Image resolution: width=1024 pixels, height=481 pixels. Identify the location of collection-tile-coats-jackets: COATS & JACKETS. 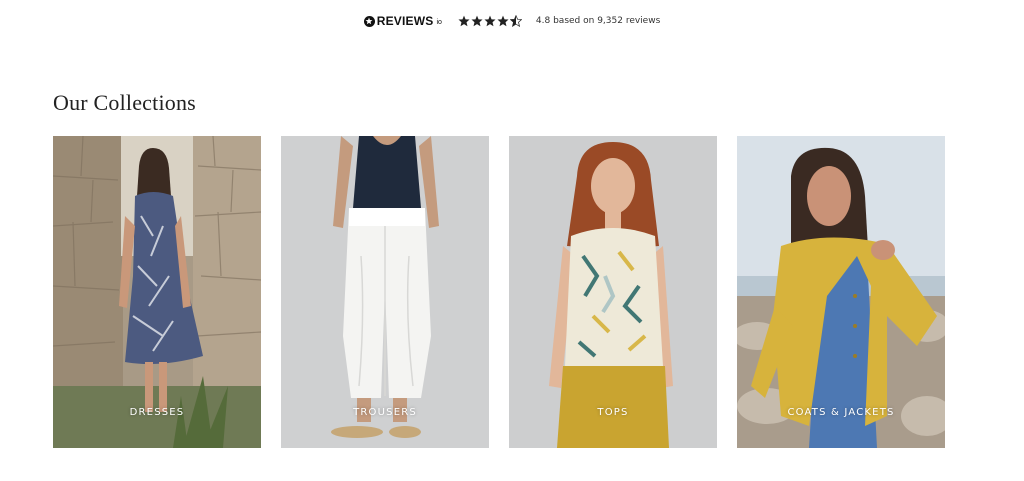
(841, 292).